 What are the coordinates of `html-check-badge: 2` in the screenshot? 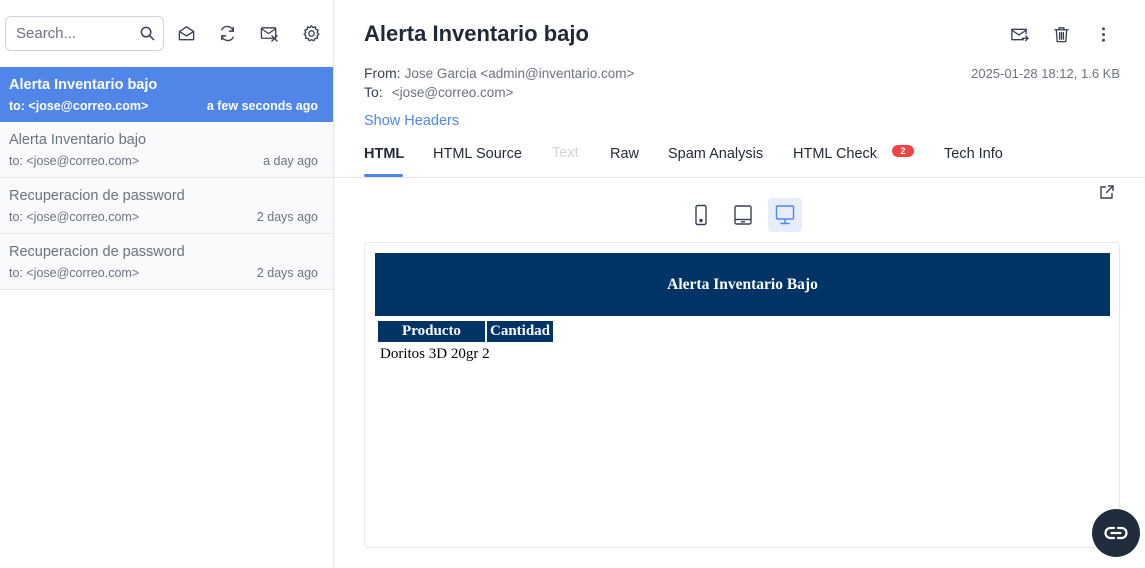 It's located at (903, 151).